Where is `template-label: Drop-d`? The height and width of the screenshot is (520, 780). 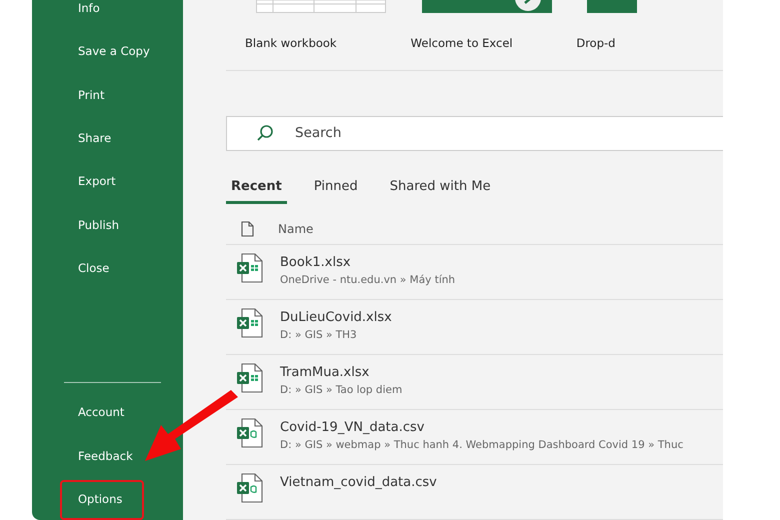 template-label: Drop-d is located at coordinates (596, 43).